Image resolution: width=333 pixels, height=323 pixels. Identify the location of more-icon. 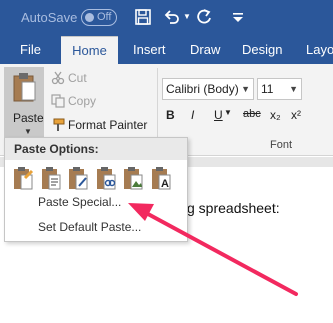
(238, 17).